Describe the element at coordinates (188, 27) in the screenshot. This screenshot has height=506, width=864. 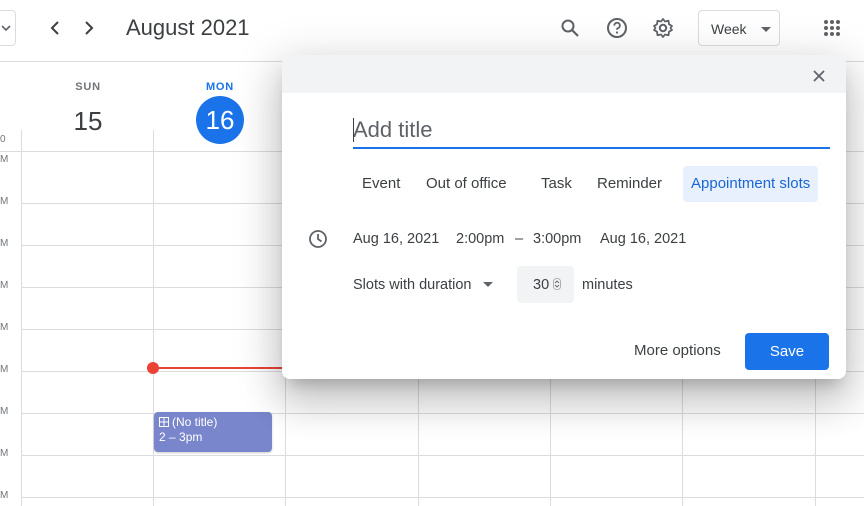
I see `month-title: August 2021` at that location.